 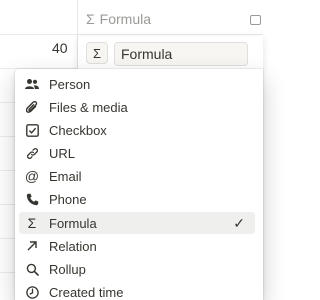 What do you see at coordinates (137, 176) in the screenshot?
I see `menu-item-email: @ Email` at bounding box center [137, 176].